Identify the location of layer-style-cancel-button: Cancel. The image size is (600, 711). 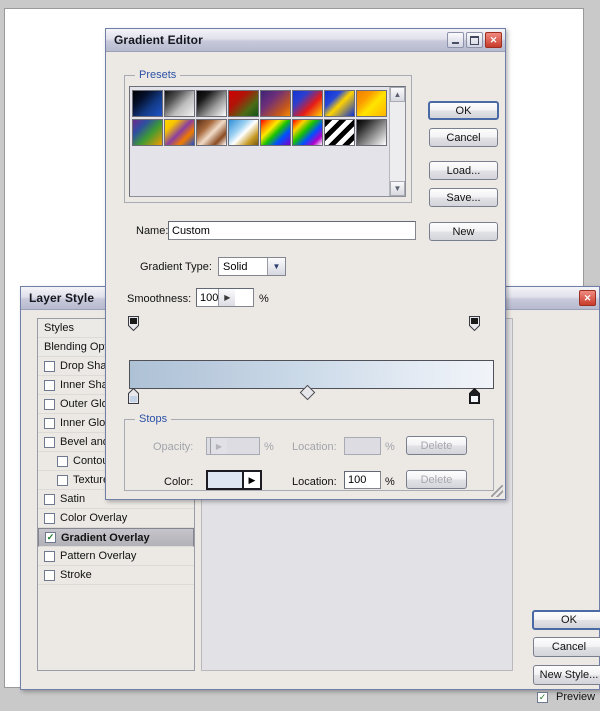
(566, 647).